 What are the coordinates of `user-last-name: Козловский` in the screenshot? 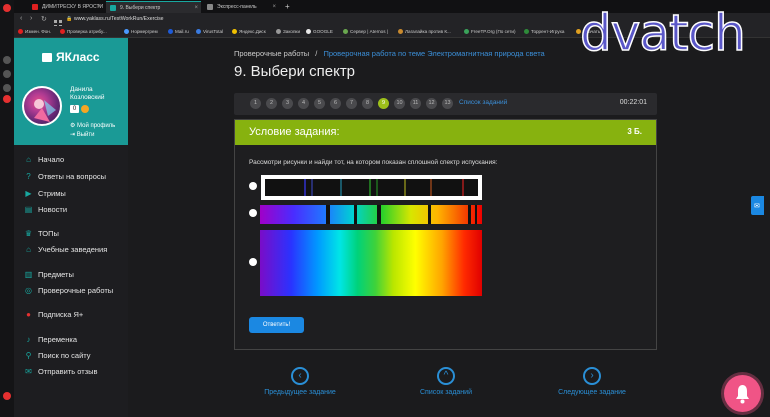 It's located at (87, 97).